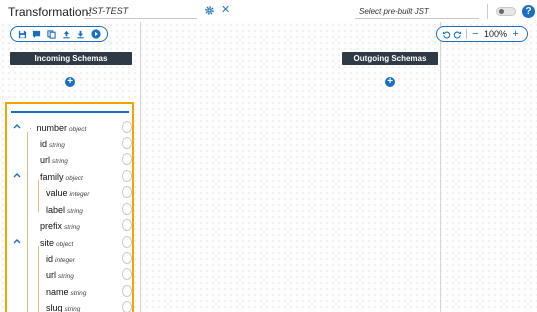 This screenshot has height=312, width=537. I want to click on schema-node: slug string, so click(63, 306).